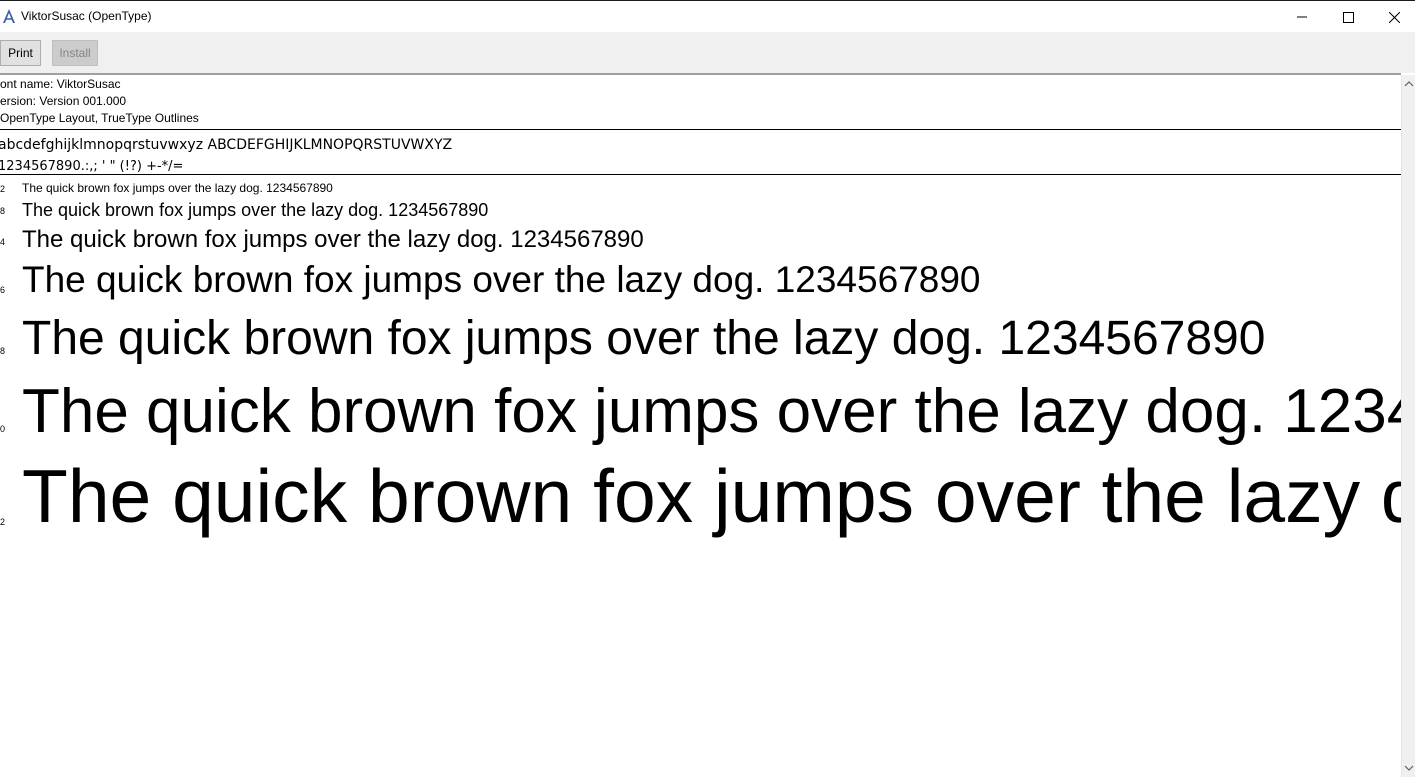 The width and height of the screenshot is (1415, 777). I want to click on font-type-line: OpenType Layout, TrueType Outlines, so click(99, 118).